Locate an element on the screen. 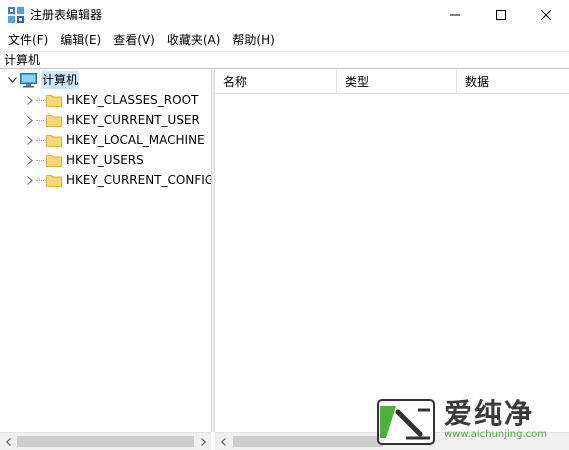  menu-view: 查看(V) is located at coordinates (134, 40).